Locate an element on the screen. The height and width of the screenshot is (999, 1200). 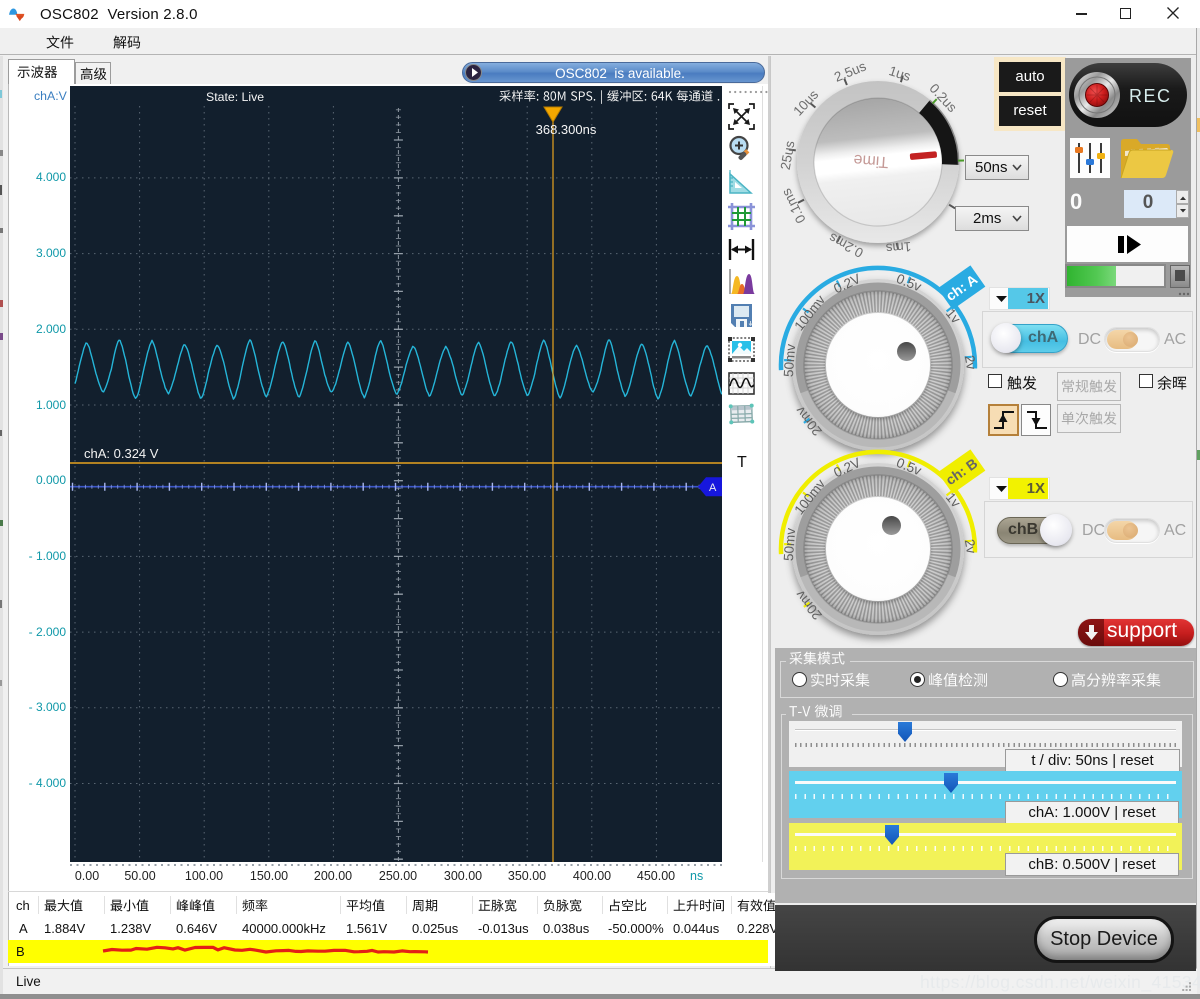
svg-text: chA: 0.324 V is located at coordinates (121, 453).